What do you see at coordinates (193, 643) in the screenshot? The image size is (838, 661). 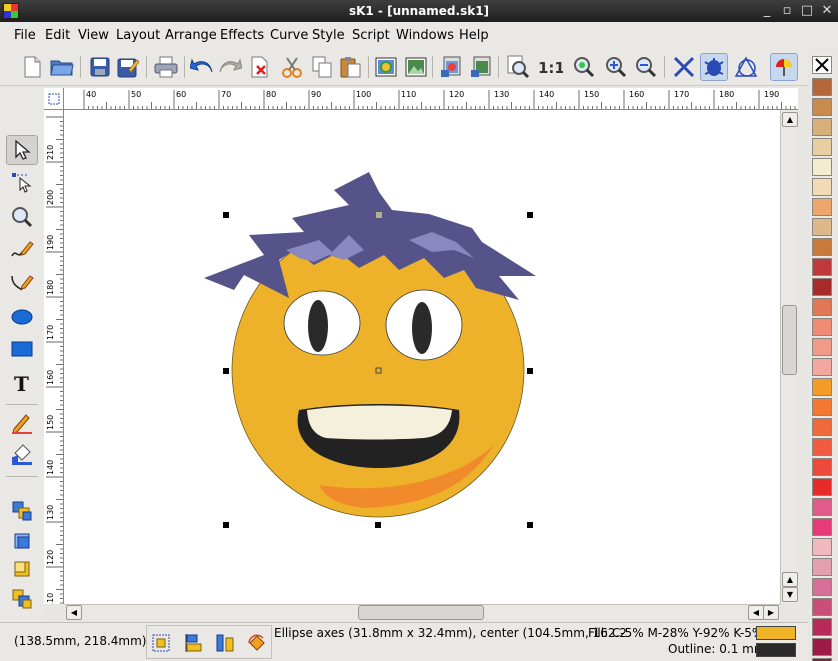 I see `align-icon` at bounding box center [193, 643].